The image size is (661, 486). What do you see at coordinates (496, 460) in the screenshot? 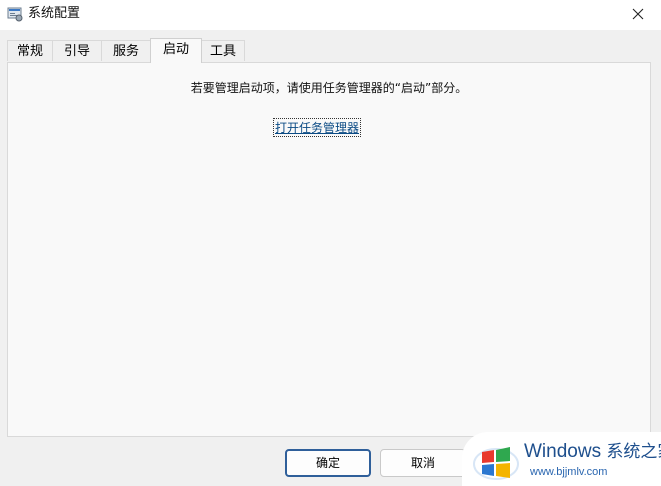
I see `windows-logo-icon` at bounding box center [496, 460].